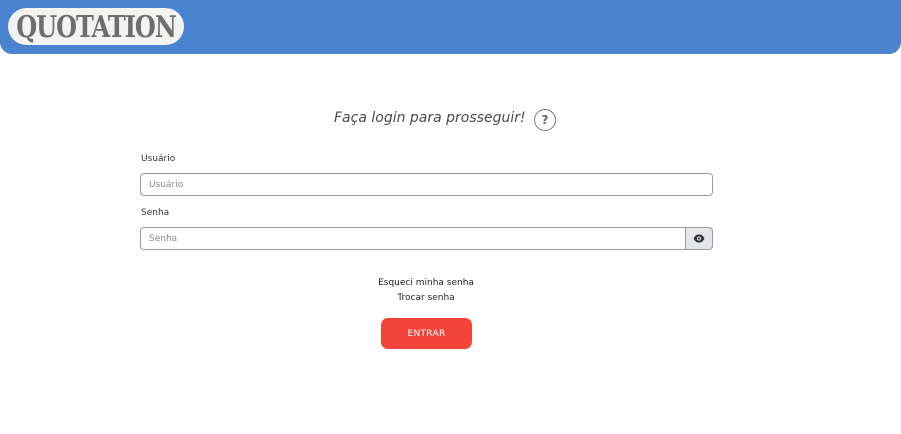  I want to click on help-button: ?, so click(545, 120).